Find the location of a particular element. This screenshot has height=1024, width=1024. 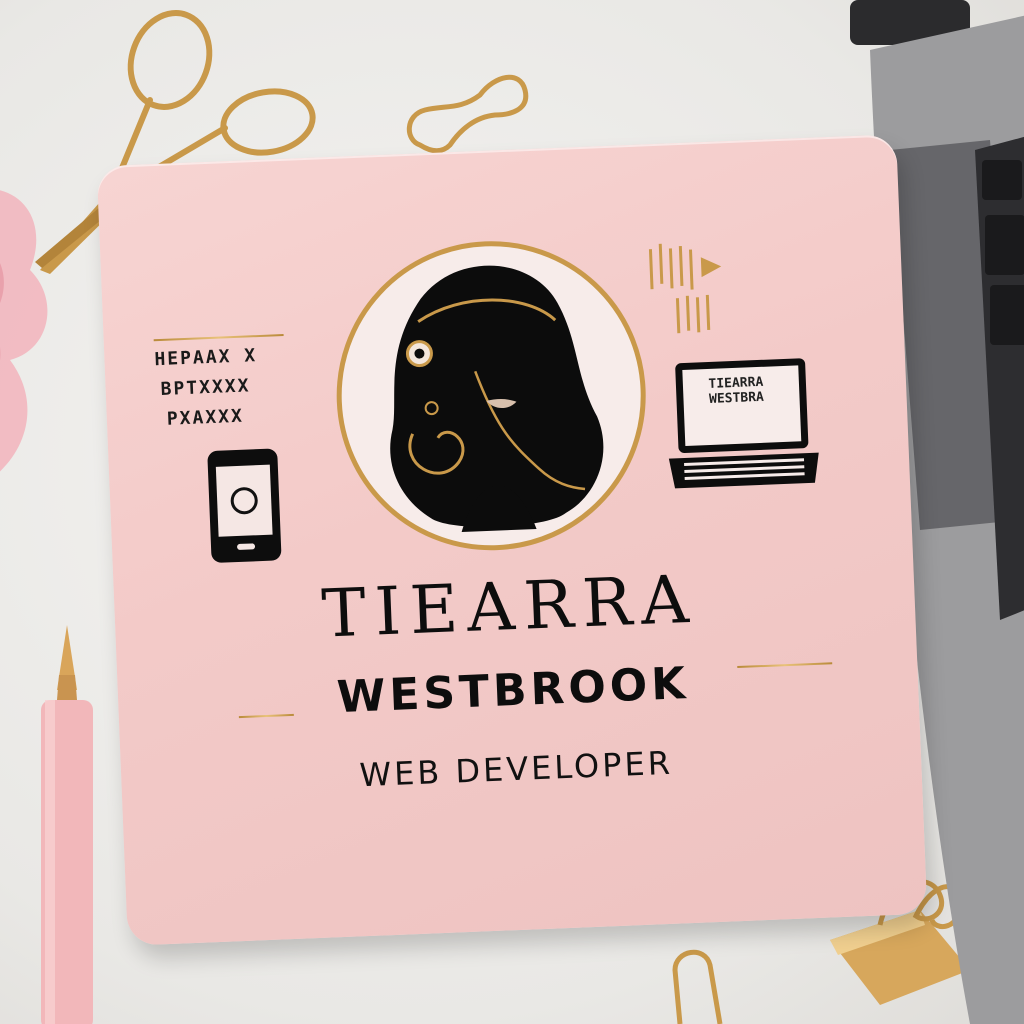

name-last: WESTBROOK is located at coordinates (513, 691).